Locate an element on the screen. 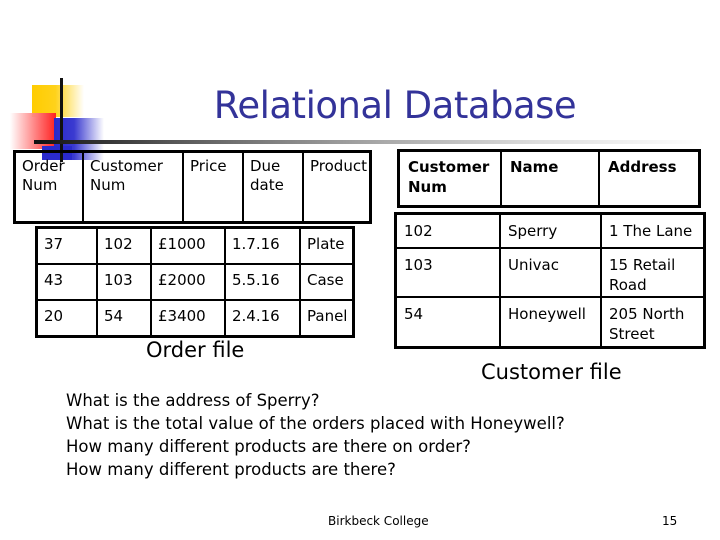  table-cell: Panel is located at coordinates (327, 318).